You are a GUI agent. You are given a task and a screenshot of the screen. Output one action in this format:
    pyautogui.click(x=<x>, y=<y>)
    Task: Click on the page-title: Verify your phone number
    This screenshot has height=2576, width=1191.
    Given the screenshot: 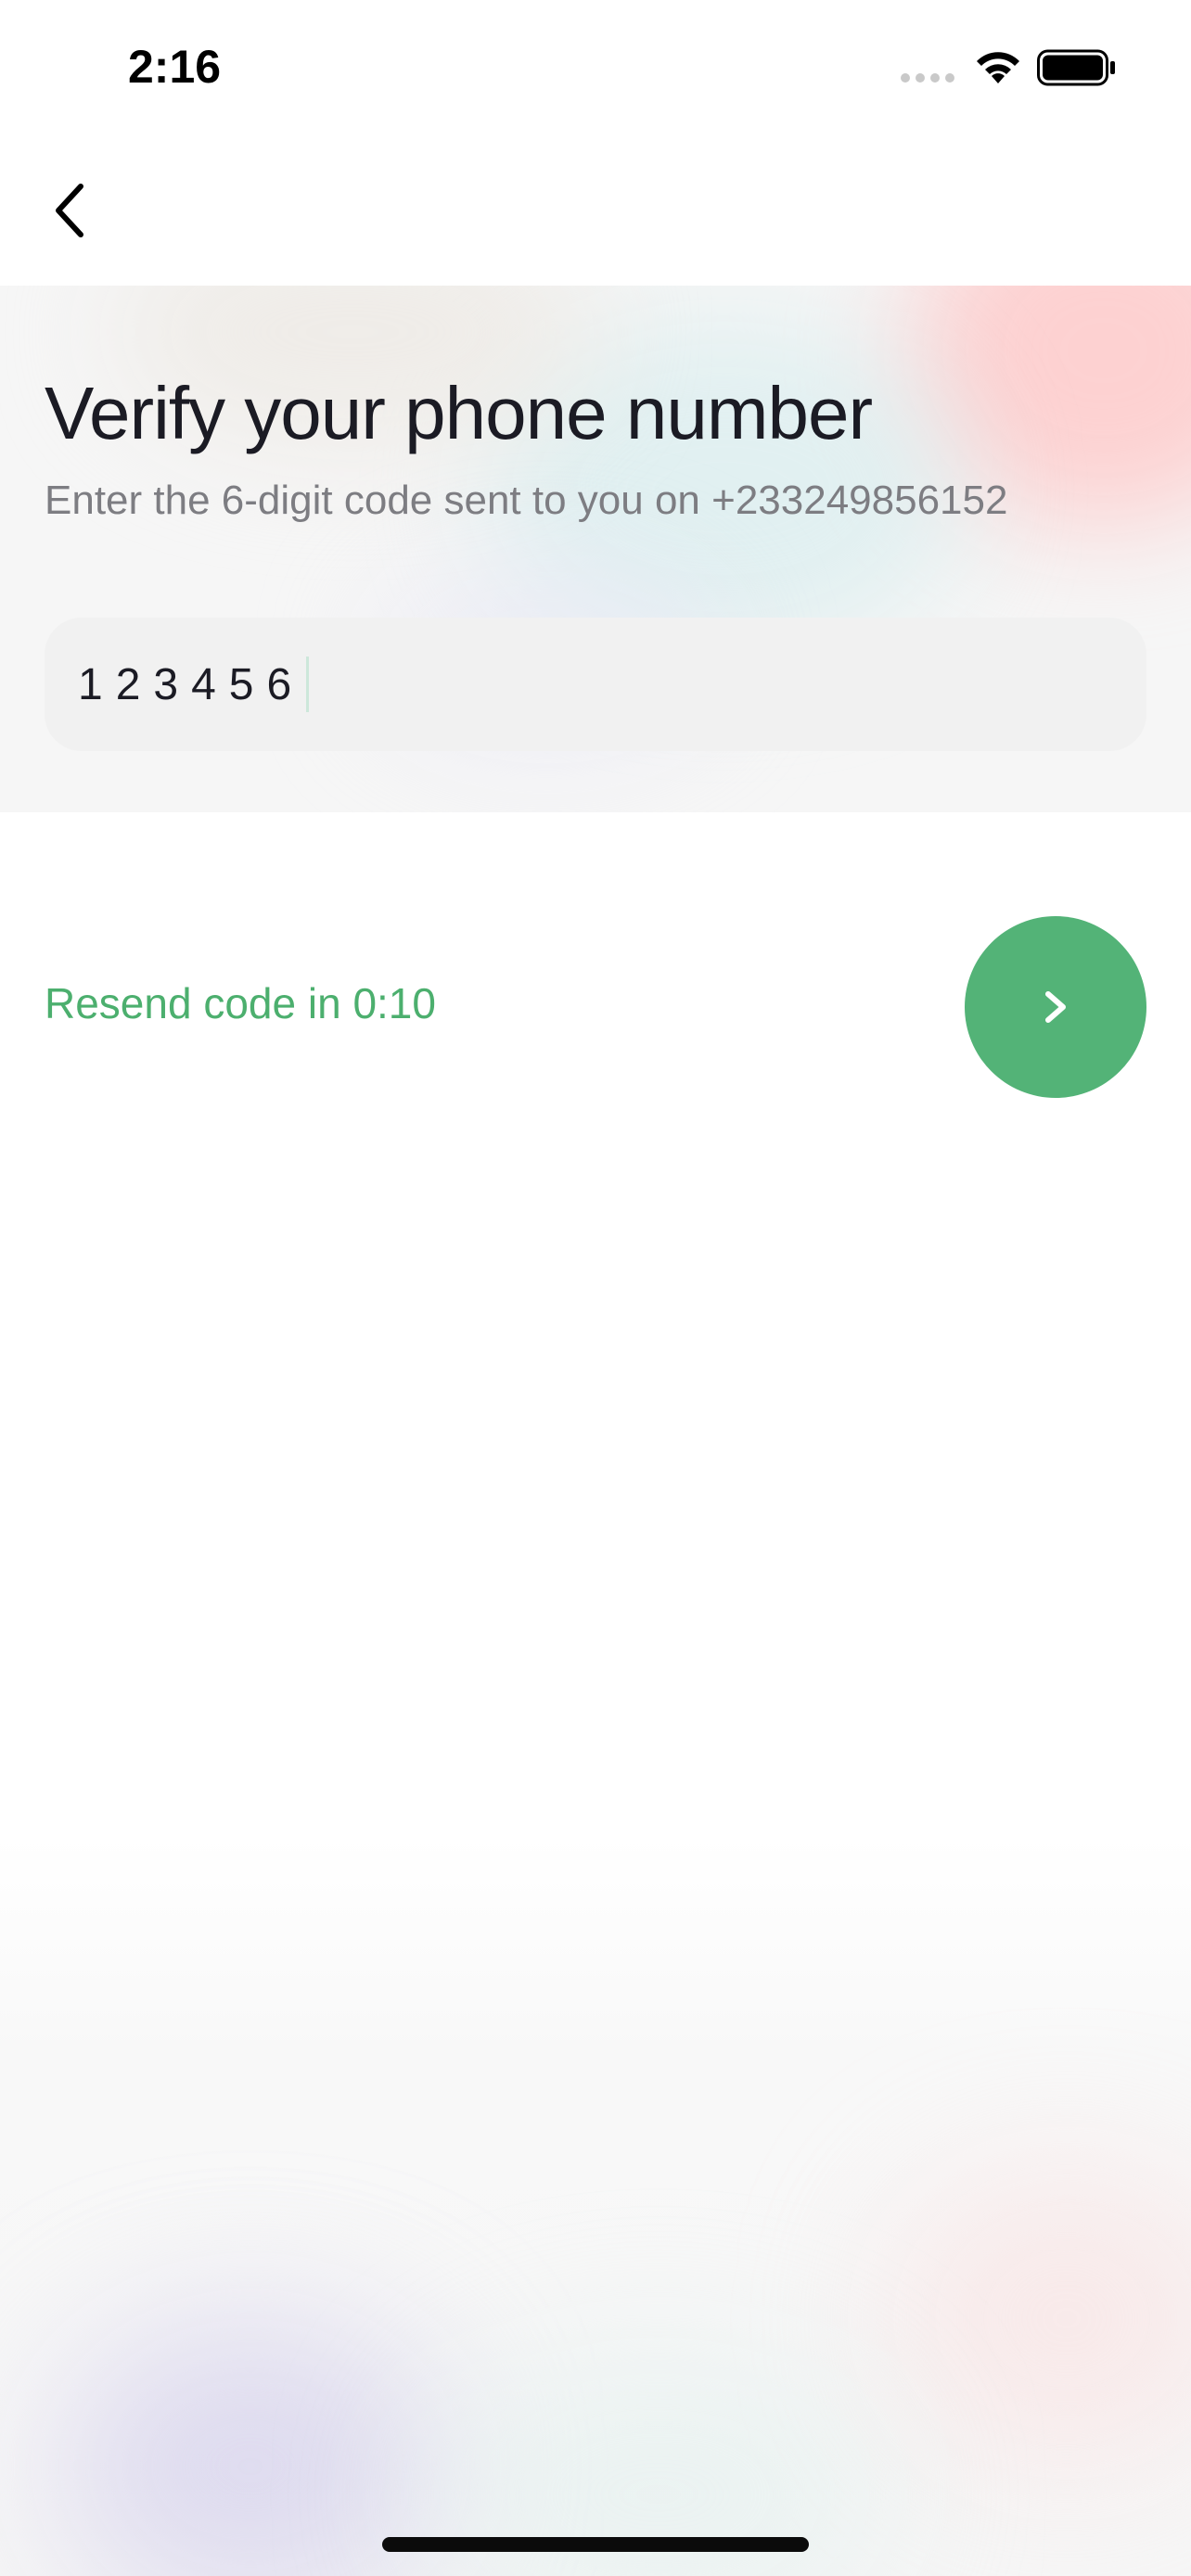 What is the action you would take?
    pyautogui.click(x=459, y=413)
    